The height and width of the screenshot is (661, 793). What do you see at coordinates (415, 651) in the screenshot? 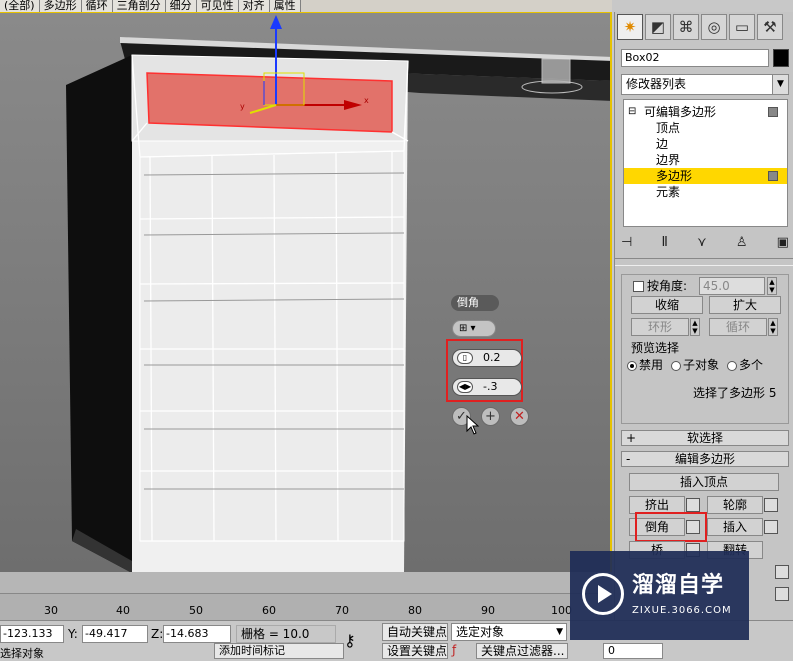
I see `set-key-button: 设置关键点` at bounding box center [415, 651].